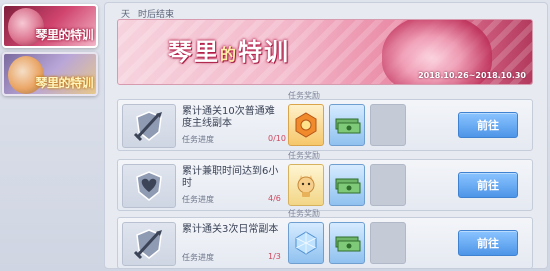 The height and width of the screenshot is (271, 550). I want to click on crystal-cube-icon, so click(306, 243).